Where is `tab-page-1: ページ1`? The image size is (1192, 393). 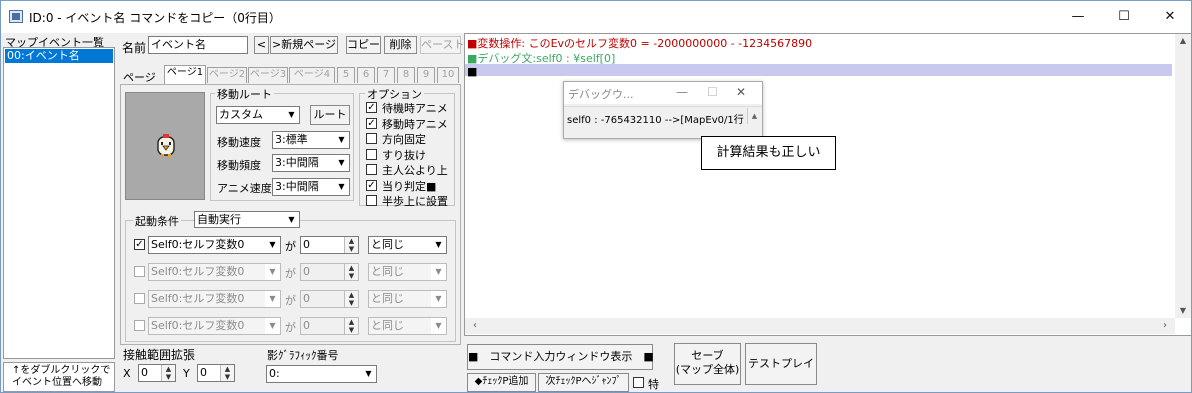
tab-page-1: ページ1 is located at coordinates (185, 74).